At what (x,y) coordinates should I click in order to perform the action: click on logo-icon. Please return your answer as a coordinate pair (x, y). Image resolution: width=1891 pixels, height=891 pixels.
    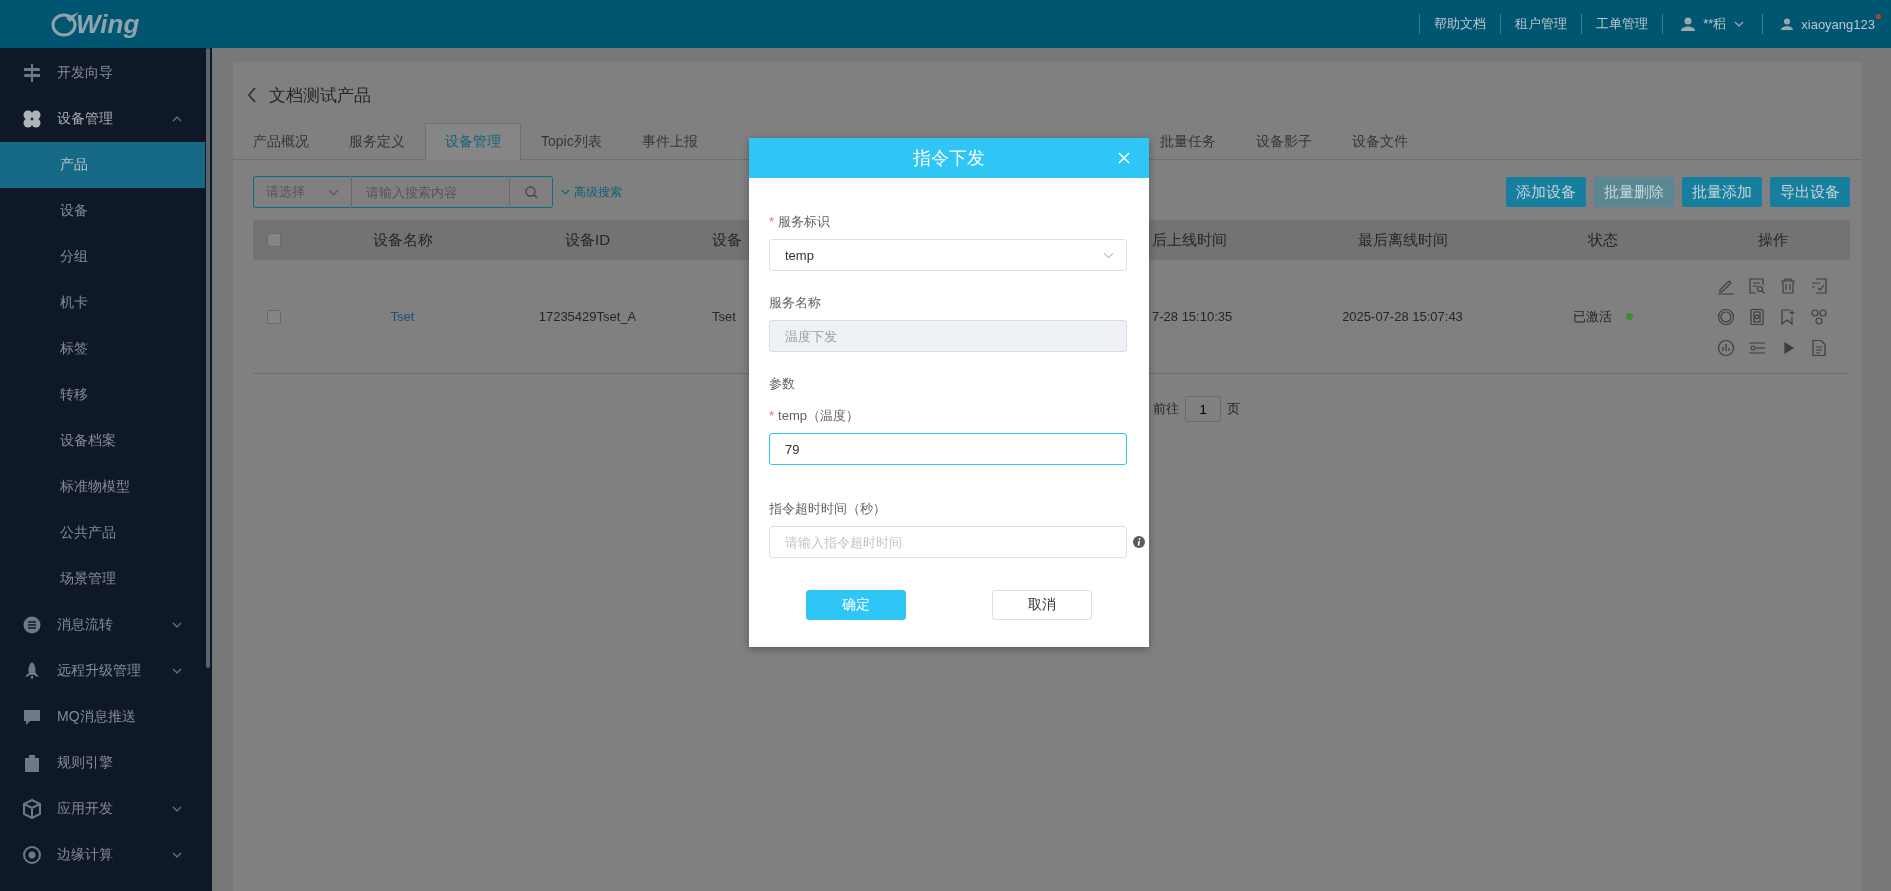
    Looking at the image, I should click on (65, 24).